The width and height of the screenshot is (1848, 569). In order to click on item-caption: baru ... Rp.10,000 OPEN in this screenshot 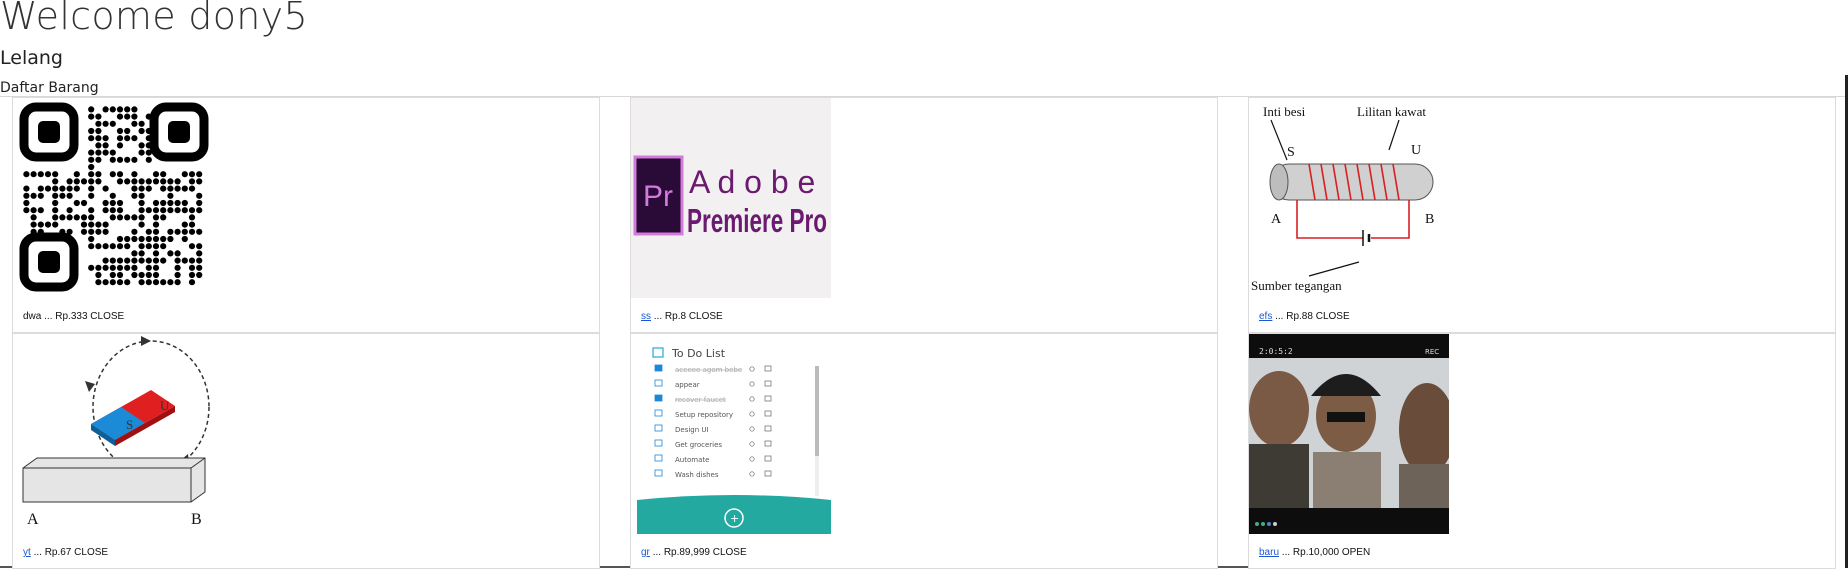, I will do `click(1315, 552)`.